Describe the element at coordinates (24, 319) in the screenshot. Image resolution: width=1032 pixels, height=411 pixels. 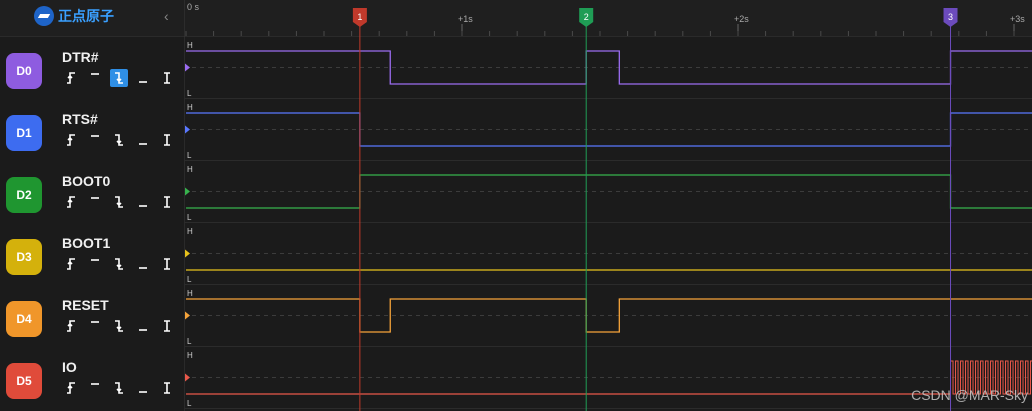
I see `channel-badge: D4` at that location.